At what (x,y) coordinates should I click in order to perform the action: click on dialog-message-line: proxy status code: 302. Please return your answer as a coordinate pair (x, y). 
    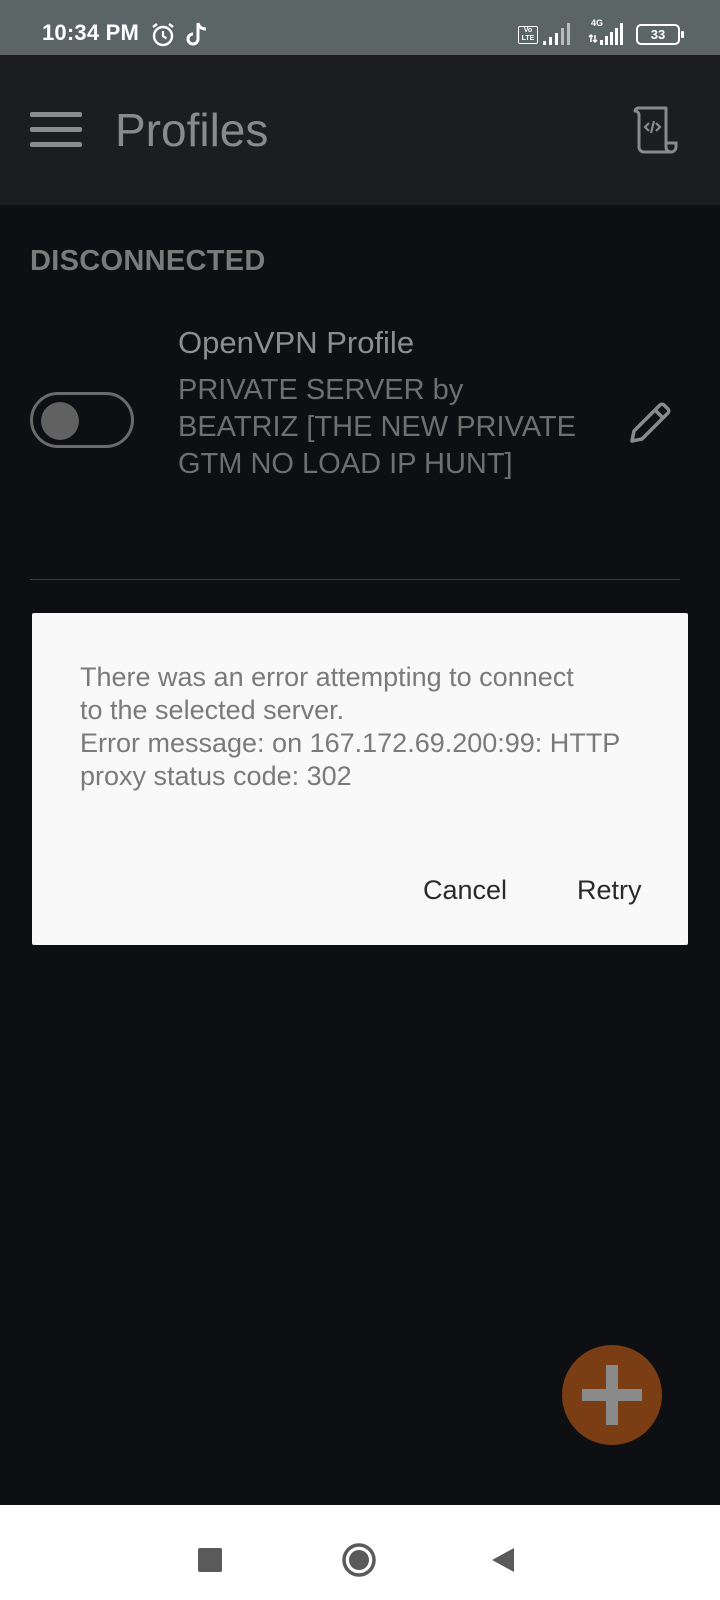
    Looking at the image, I should click on (216, 776).